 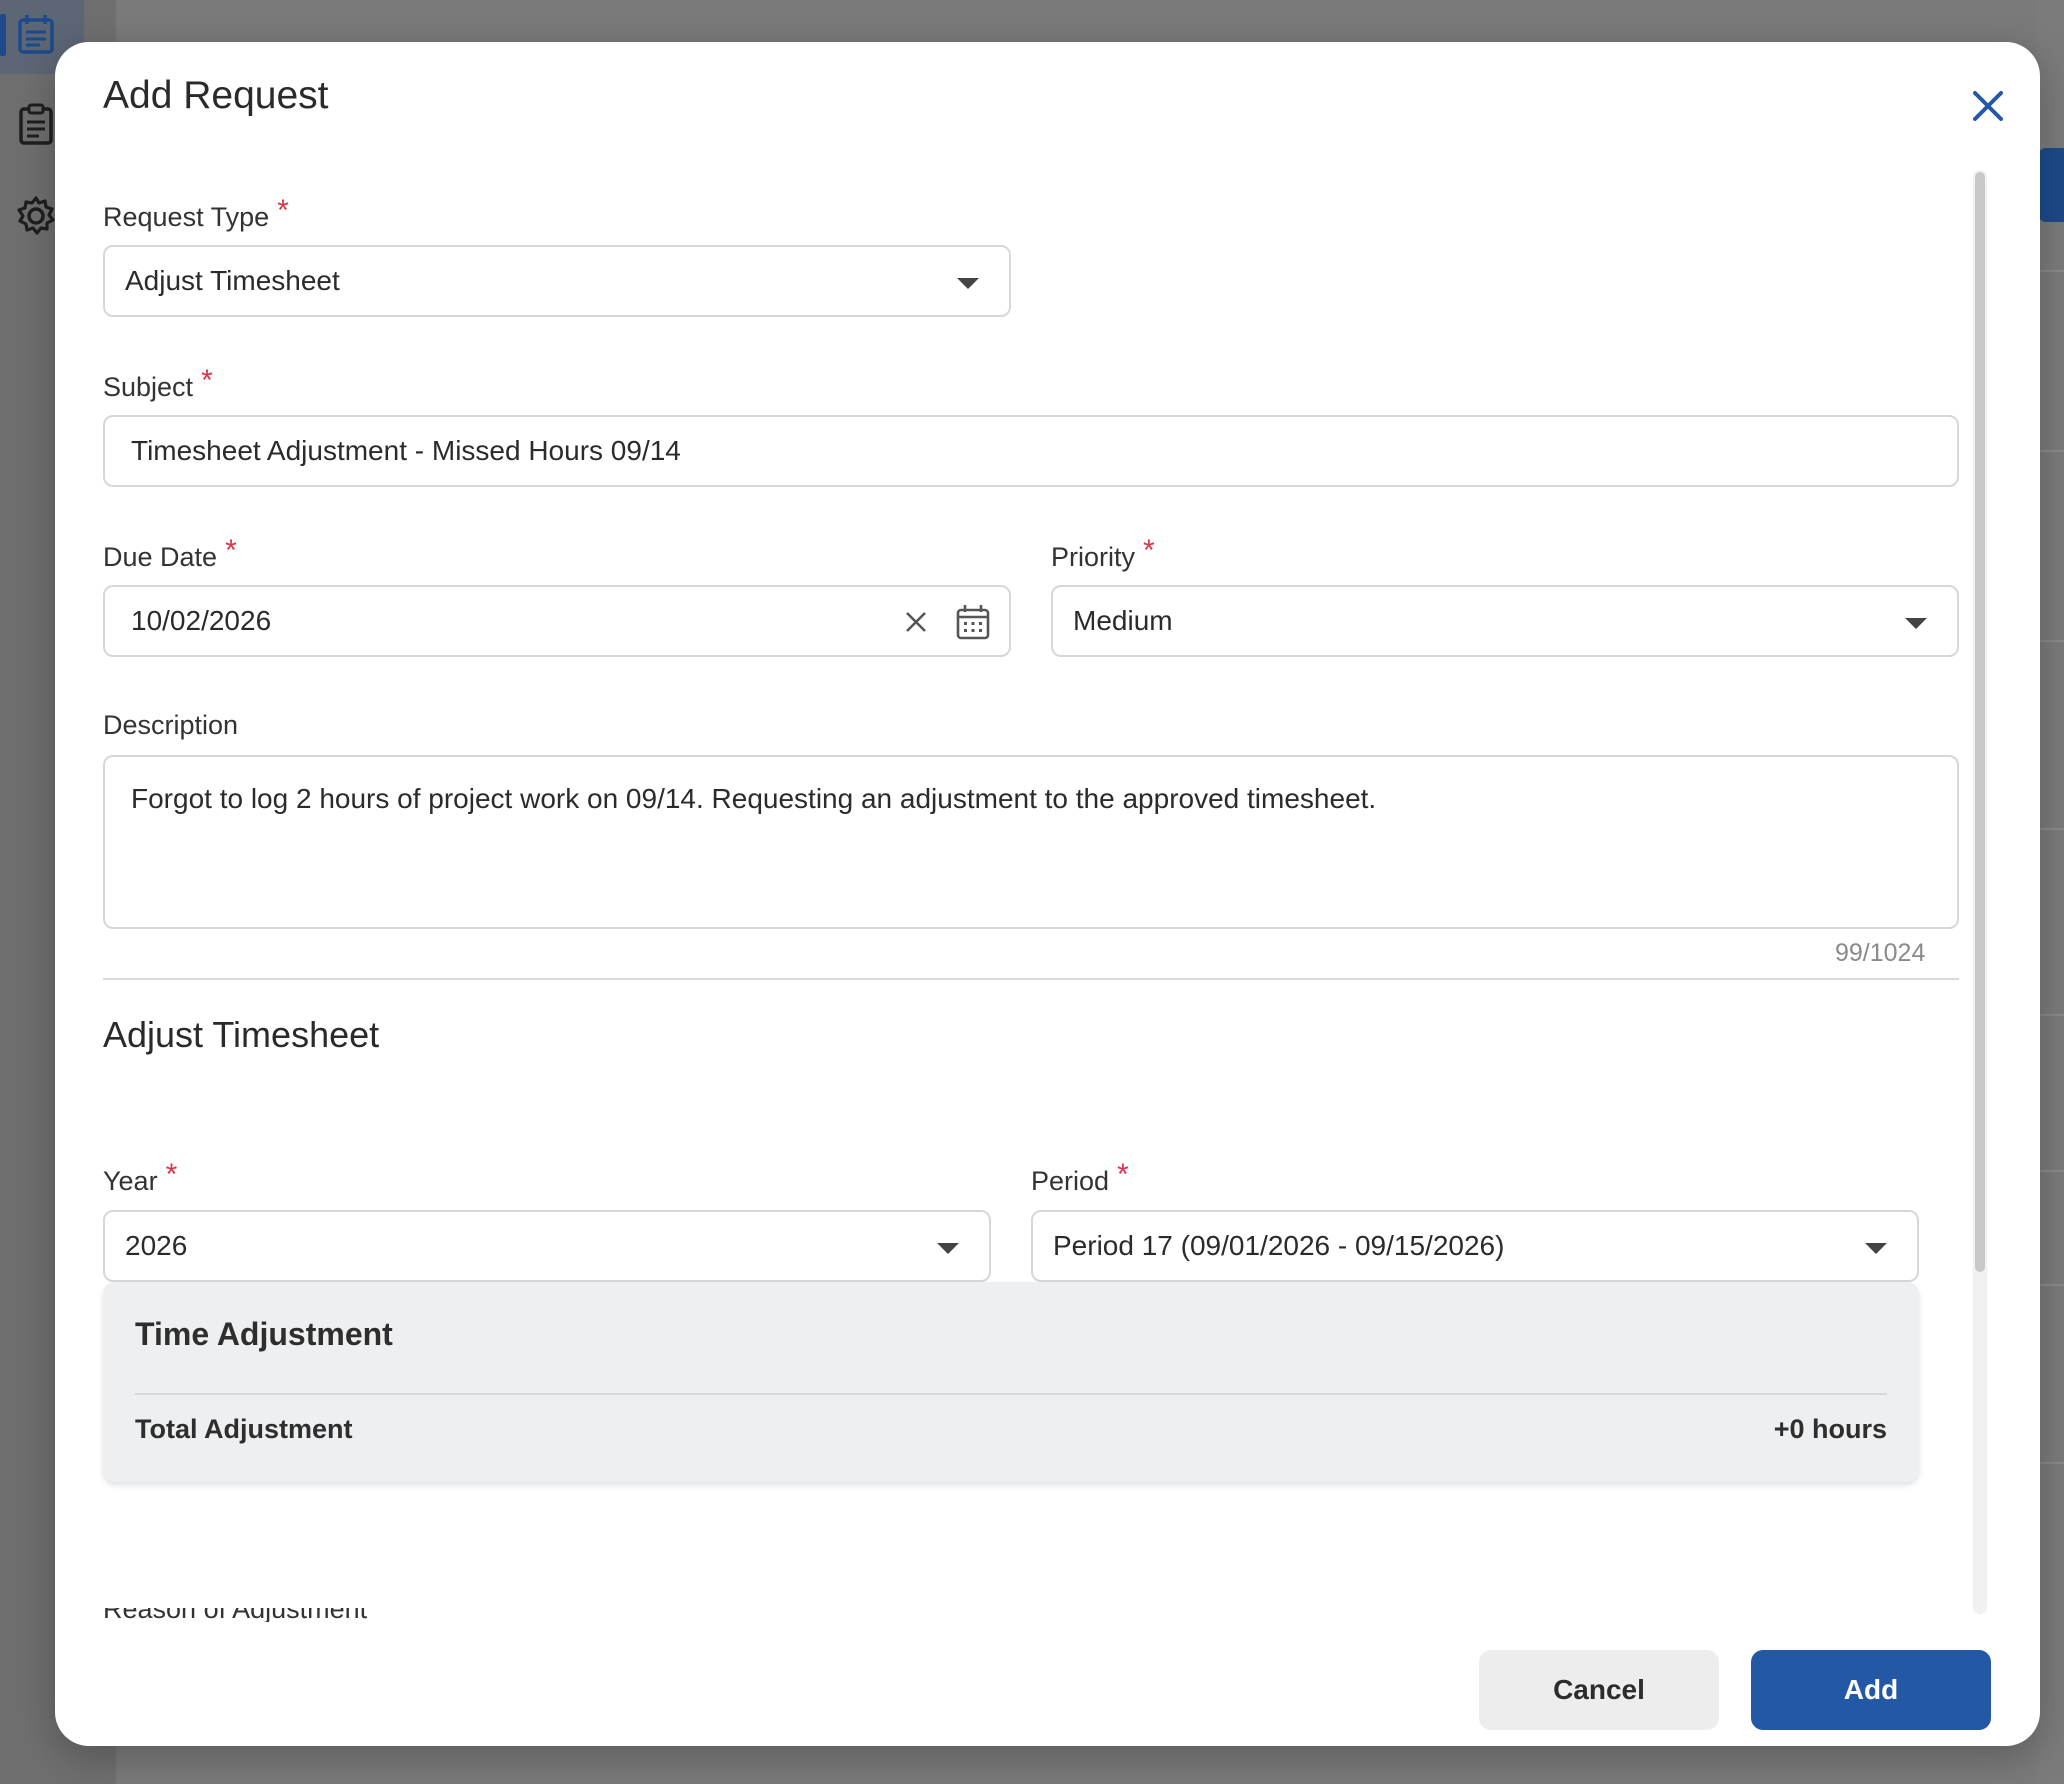 I want to click on adjust-timesheet-section-title: Adjust Timesheet, so click(x=241, y=1034).